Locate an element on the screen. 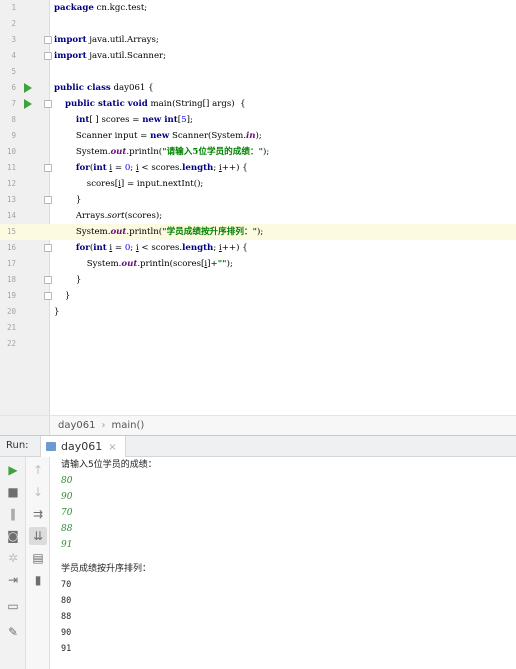 The width and height of the screenshot is (516, 669). console-input-line: 80 is located at coordinates (67, 481).